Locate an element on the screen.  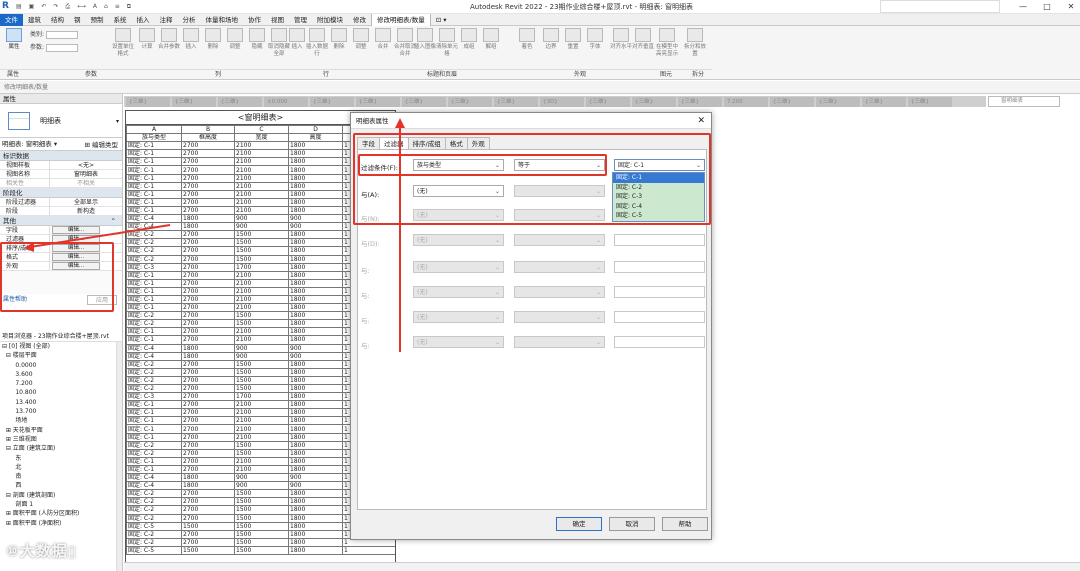
arrow-to-other-line is located at coordinates (100, 236).